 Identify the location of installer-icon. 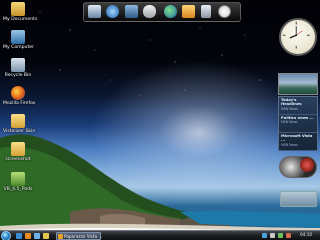
(18, 179).